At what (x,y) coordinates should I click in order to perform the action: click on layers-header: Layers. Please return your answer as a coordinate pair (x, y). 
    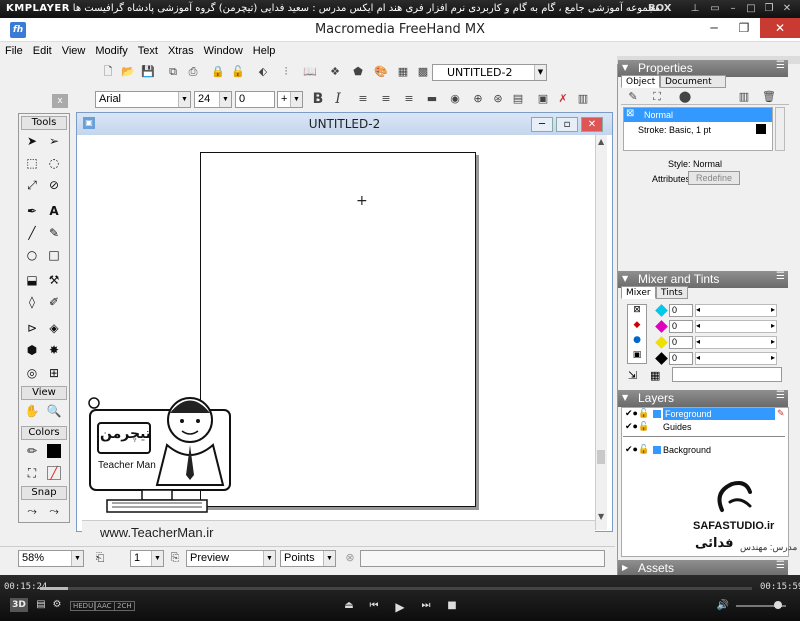
    Looking at the image, I should click on (703, 398).